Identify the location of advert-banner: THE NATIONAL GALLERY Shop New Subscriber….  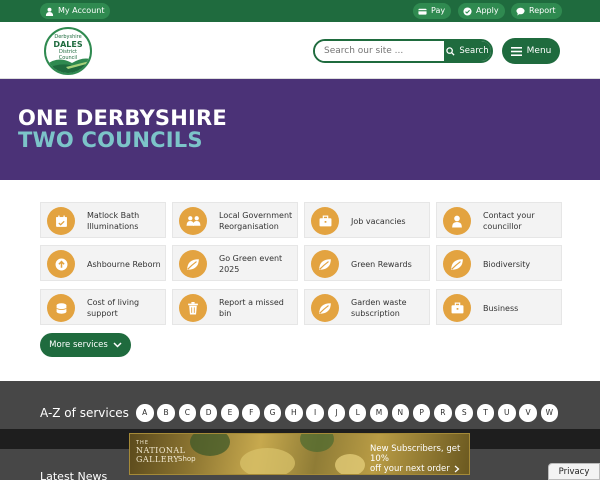
(299, 454).